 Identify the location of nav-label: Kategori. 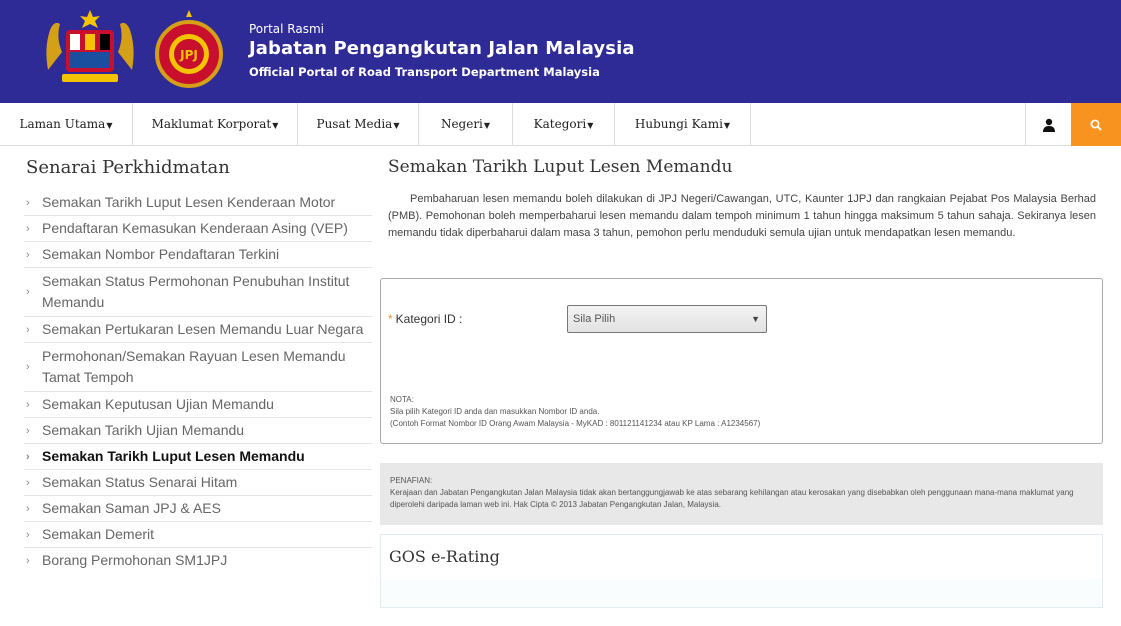
(560, 124).